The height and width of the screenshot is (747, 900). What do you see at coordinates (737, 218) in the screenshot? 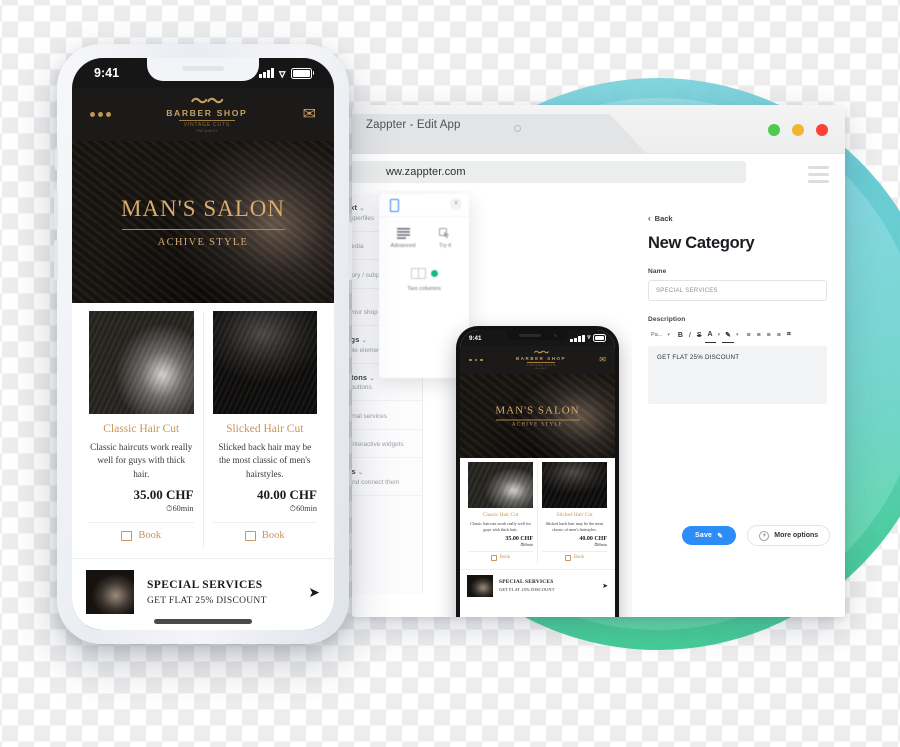
I see `back-button: ‹ Back` at bounding box center [737, 218].